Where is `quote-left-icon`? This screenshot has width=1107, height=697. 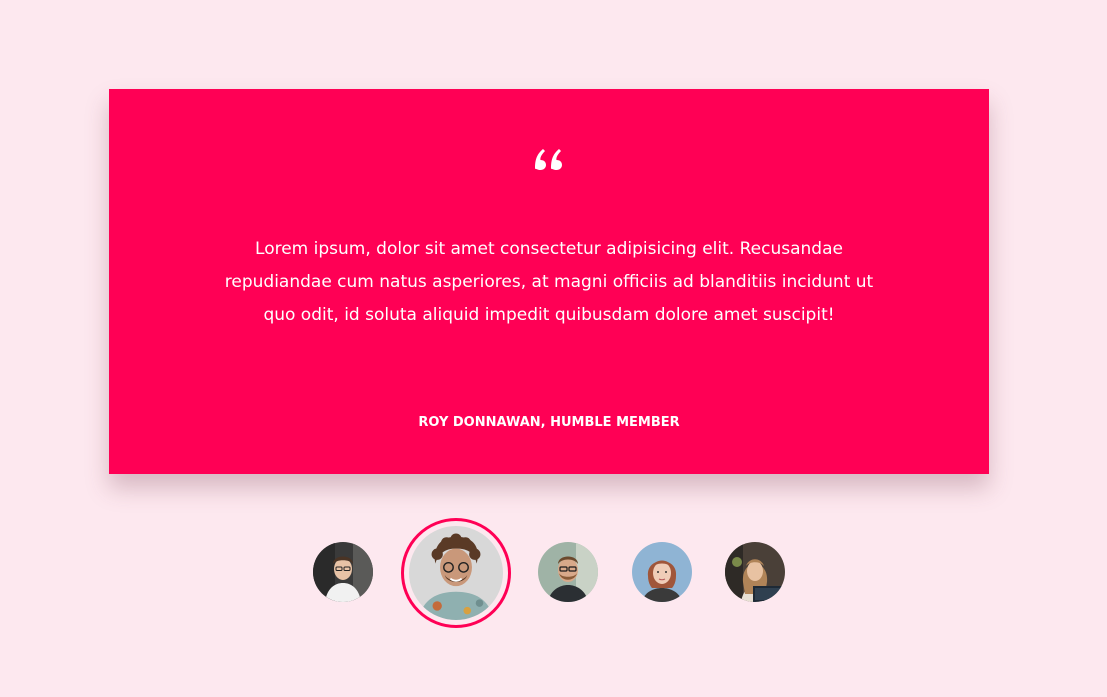
quote-left-icon is located at coordinates (549, 160).